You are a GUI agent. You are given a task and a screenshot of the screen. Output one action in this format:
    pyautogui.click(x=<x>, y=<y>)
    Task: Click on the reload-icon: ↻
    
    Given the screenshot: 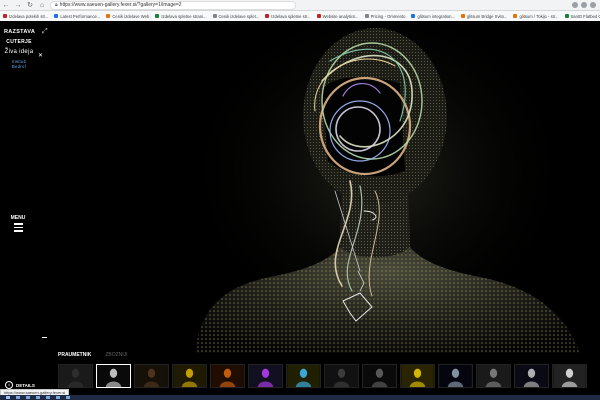 What is the action you would take?
    pyautogui.click(x=30, y=5)
    